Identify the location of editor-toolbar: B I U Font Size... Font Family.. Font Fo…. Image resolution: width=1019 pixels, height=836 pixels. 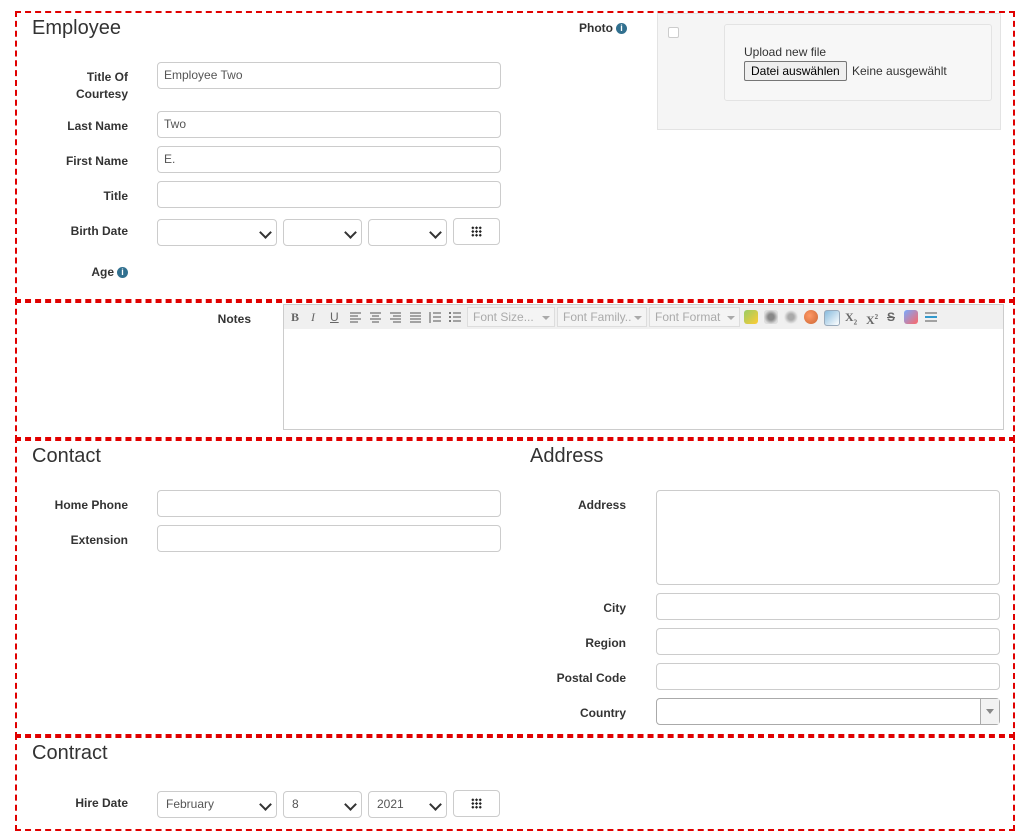
(643, 317).